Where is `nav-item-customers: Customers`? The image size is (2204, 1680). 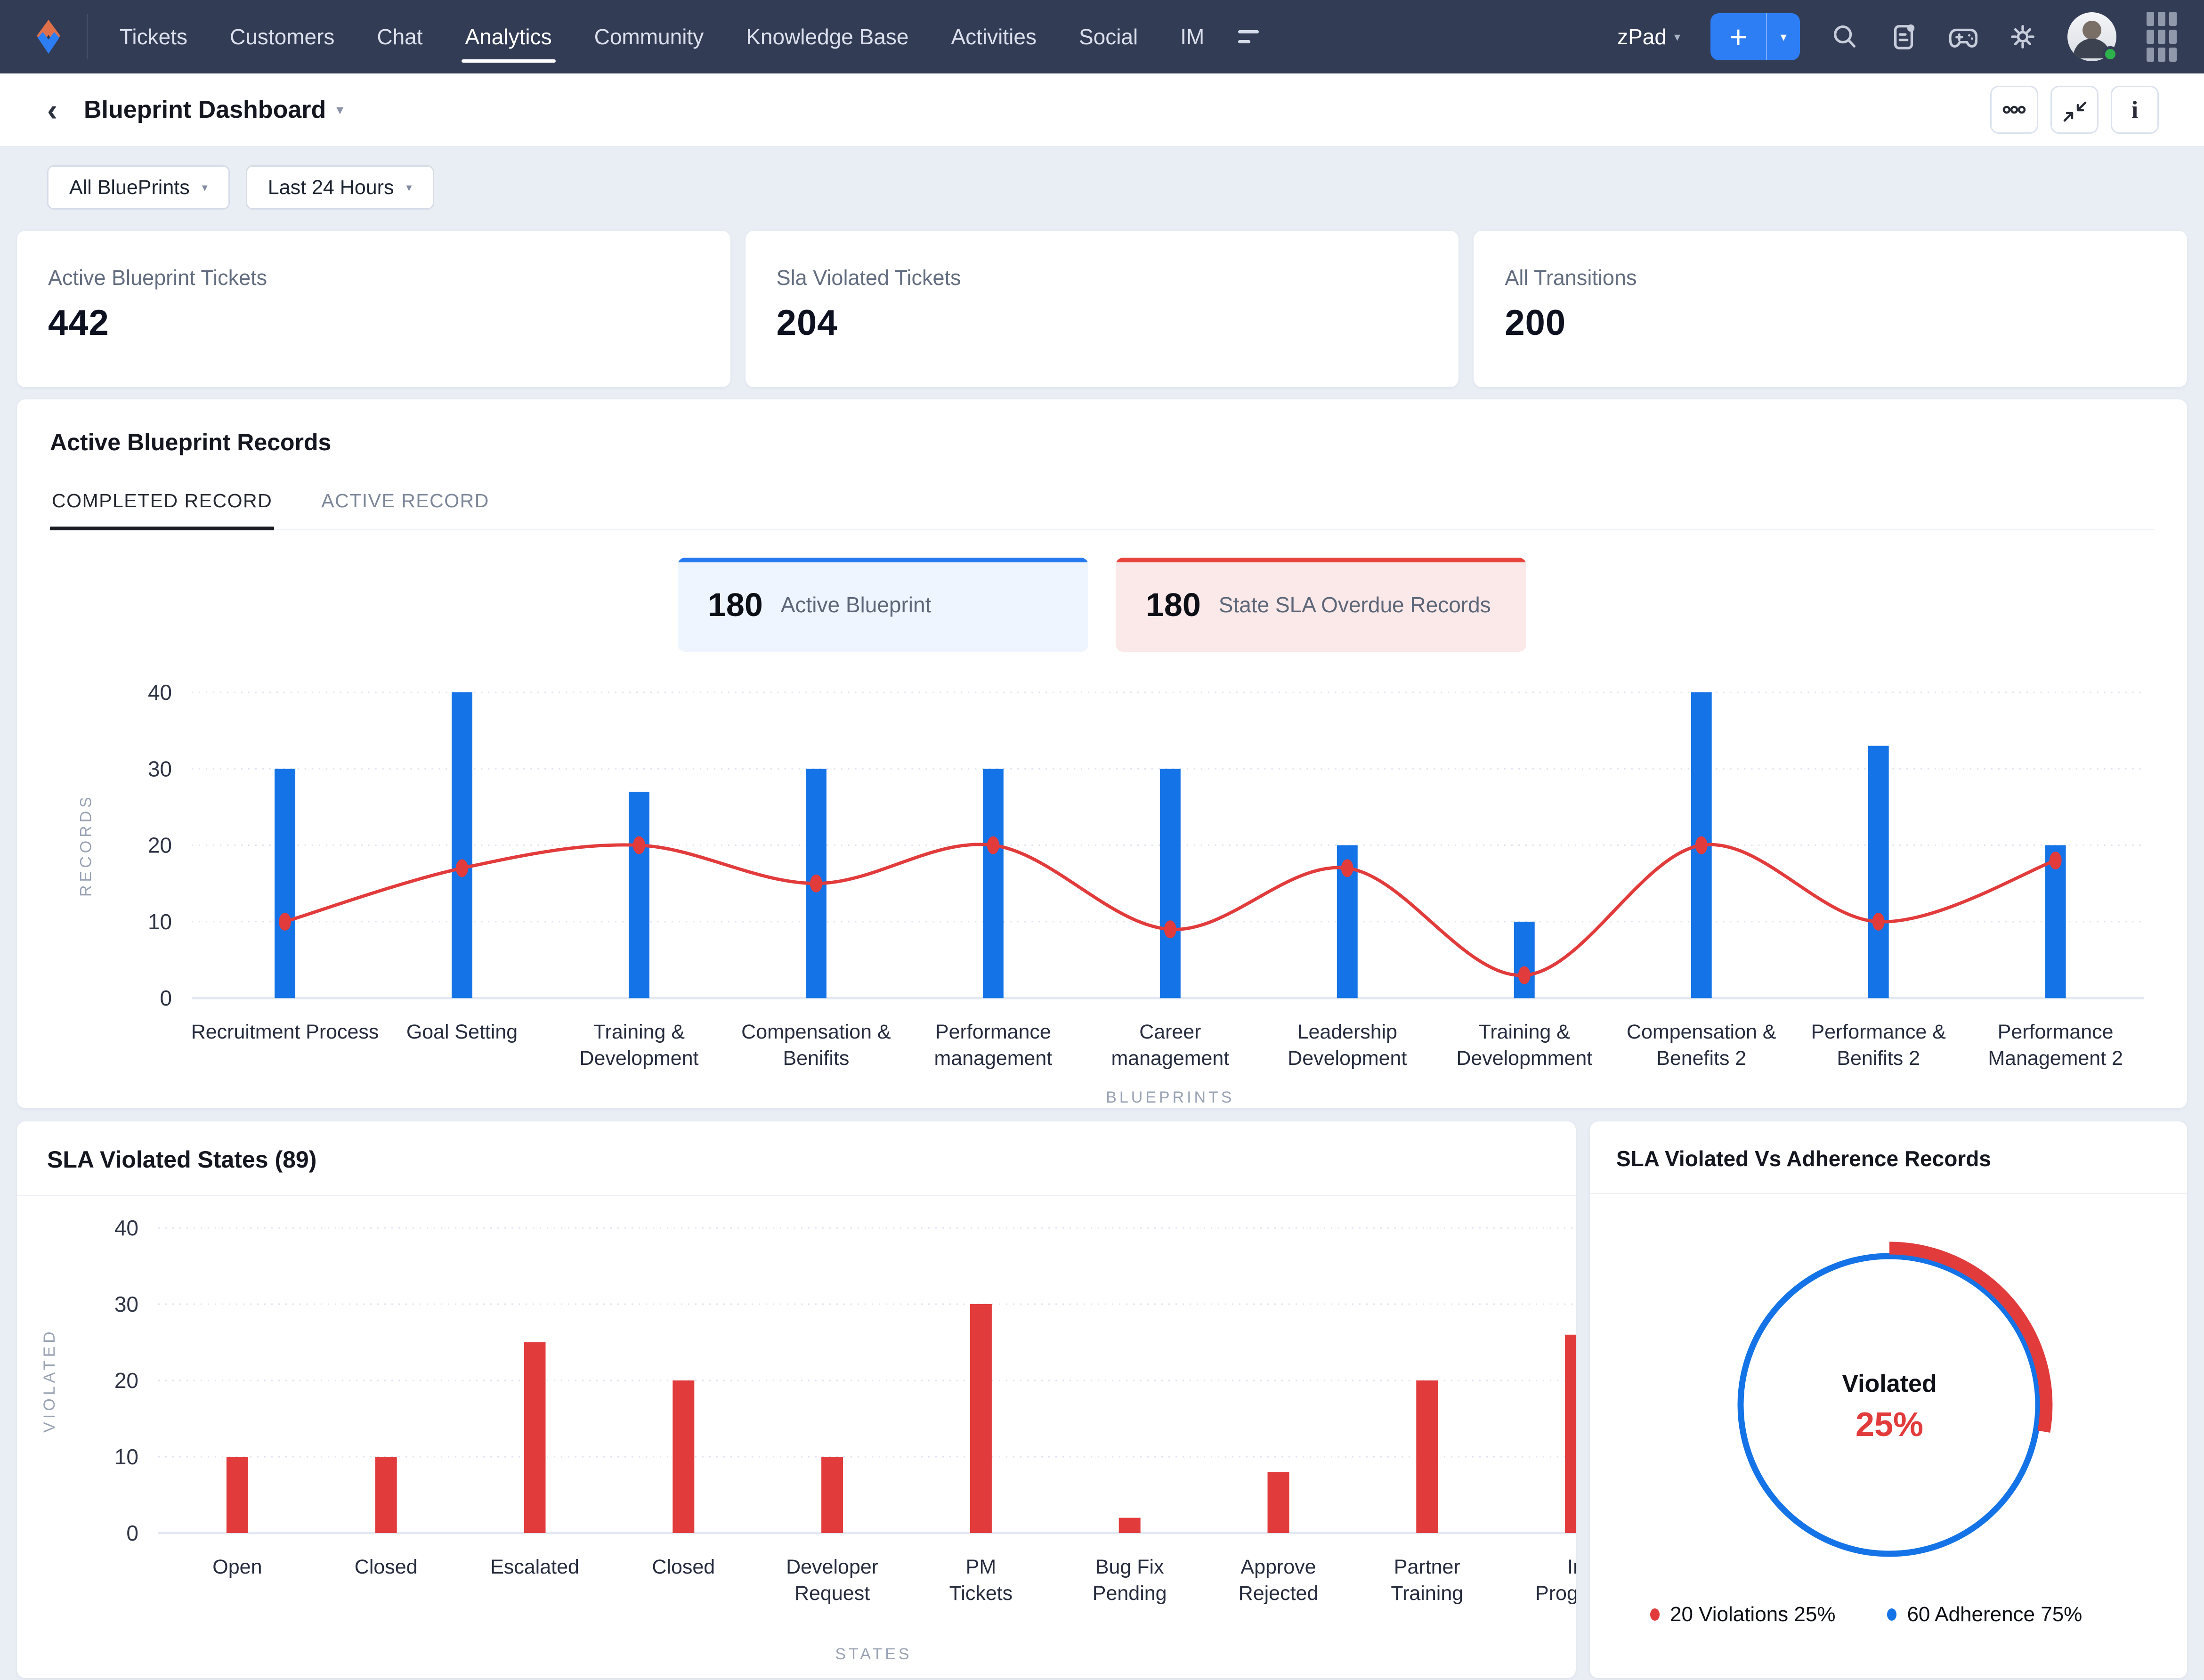 nav-item-customers: Customers is located at coordinates (282, 36).